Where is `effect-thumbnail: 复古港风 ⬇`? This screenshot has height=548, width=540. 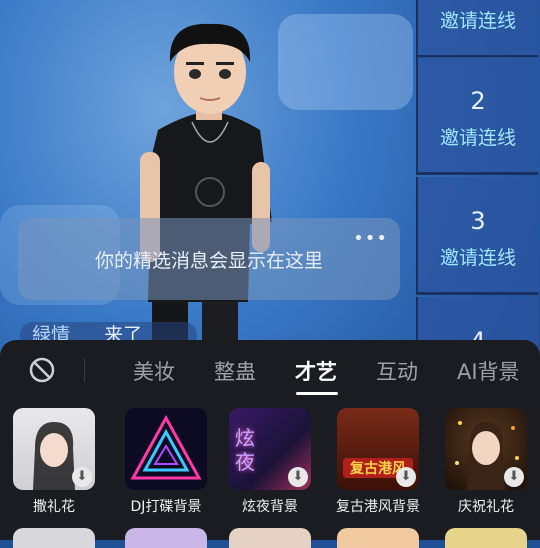 effect-thumbnail: 复古港风 ⬇ is located at coordinates (378, 449).